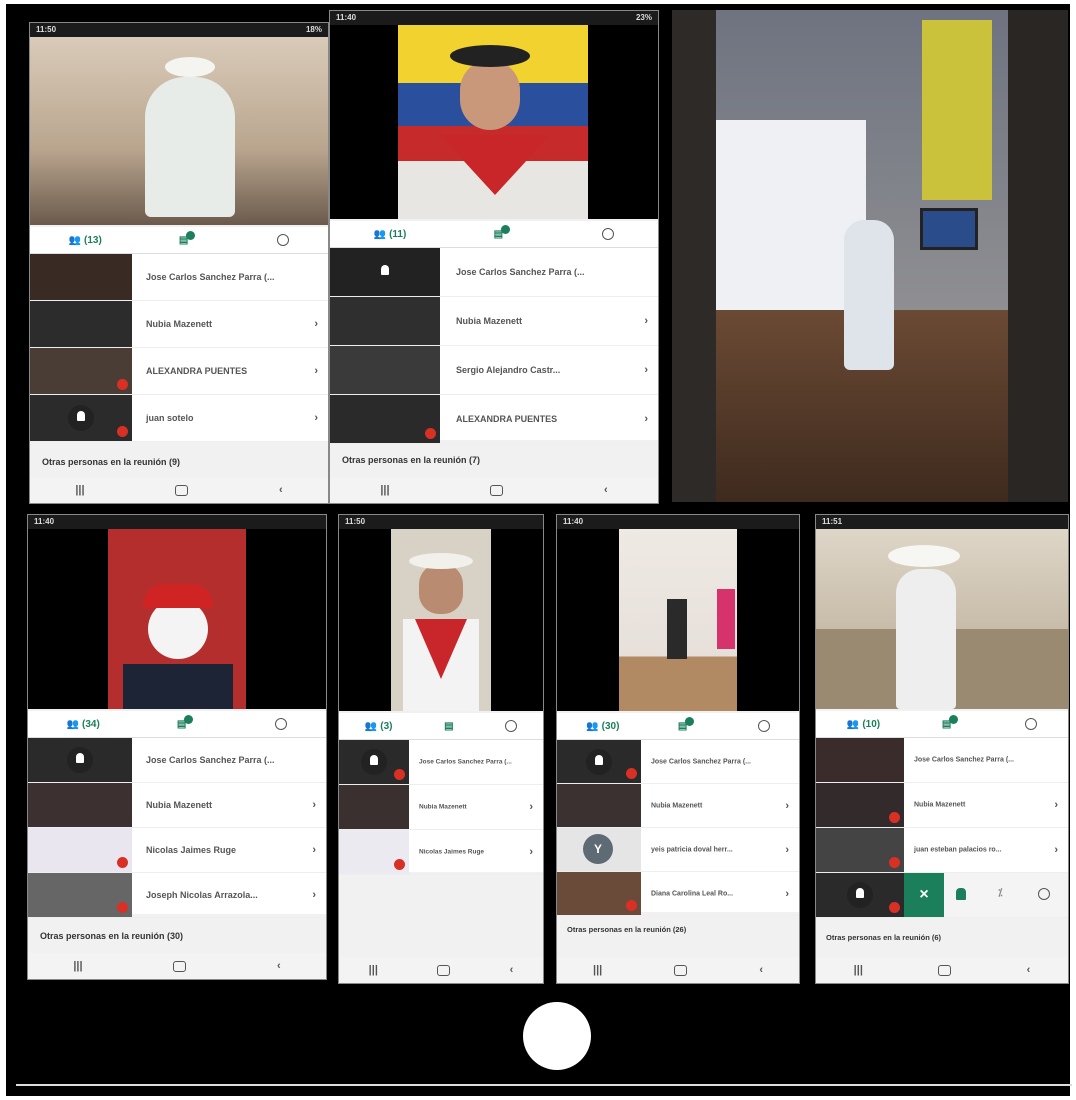  What do you see at coordinates (494, 370) in the screenshot?
I see `list-item: Sergio Alejandro Castr... ›` at bounding box center [494, 370].